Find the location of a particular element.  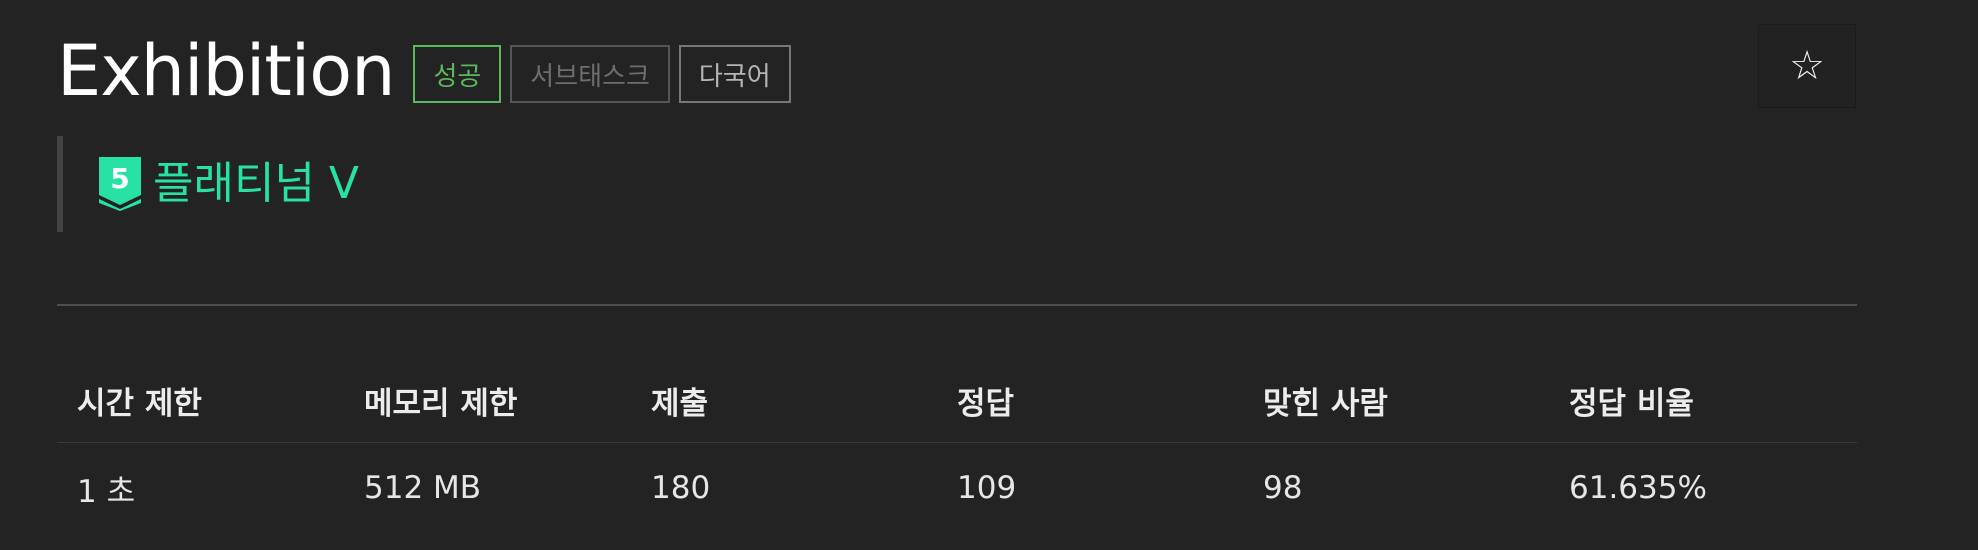

value-submissions: 180 is located at coordinates (784, 488).